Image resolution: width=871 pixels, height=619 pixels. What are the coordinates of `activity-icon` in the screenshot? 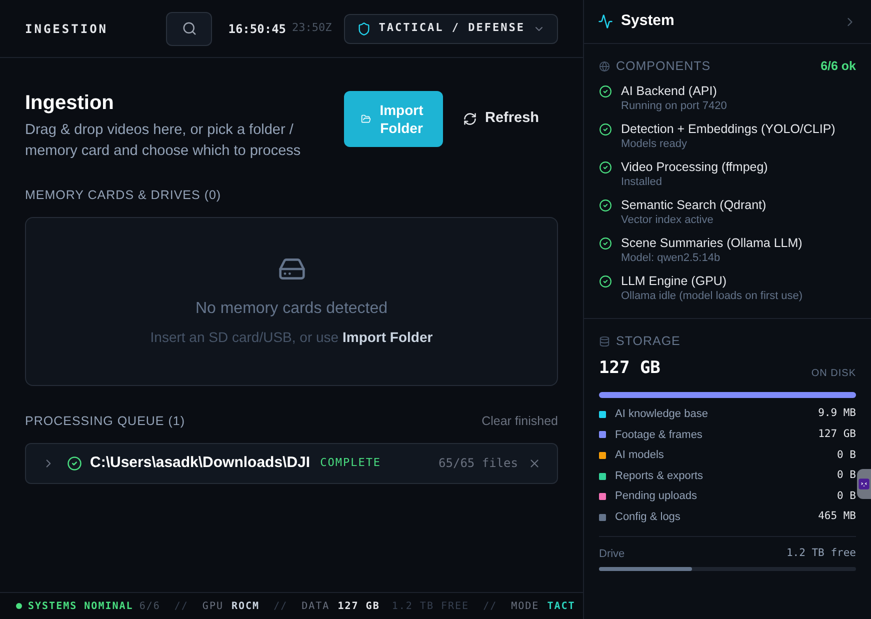 It's located at (605, 21).